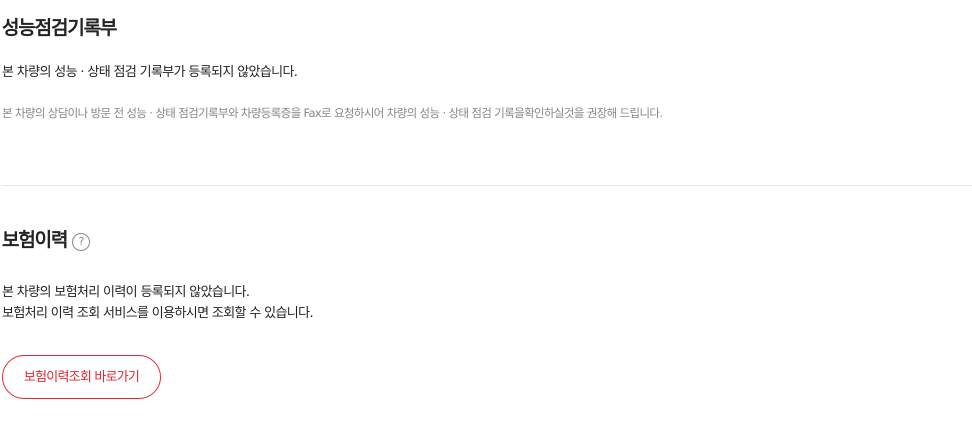 The height and width of the screenshot is (428, 972). Describe the element at coordinates (60, 28) in the screenshot. I see `performance-section-title: 성능점검기록부` at that location.